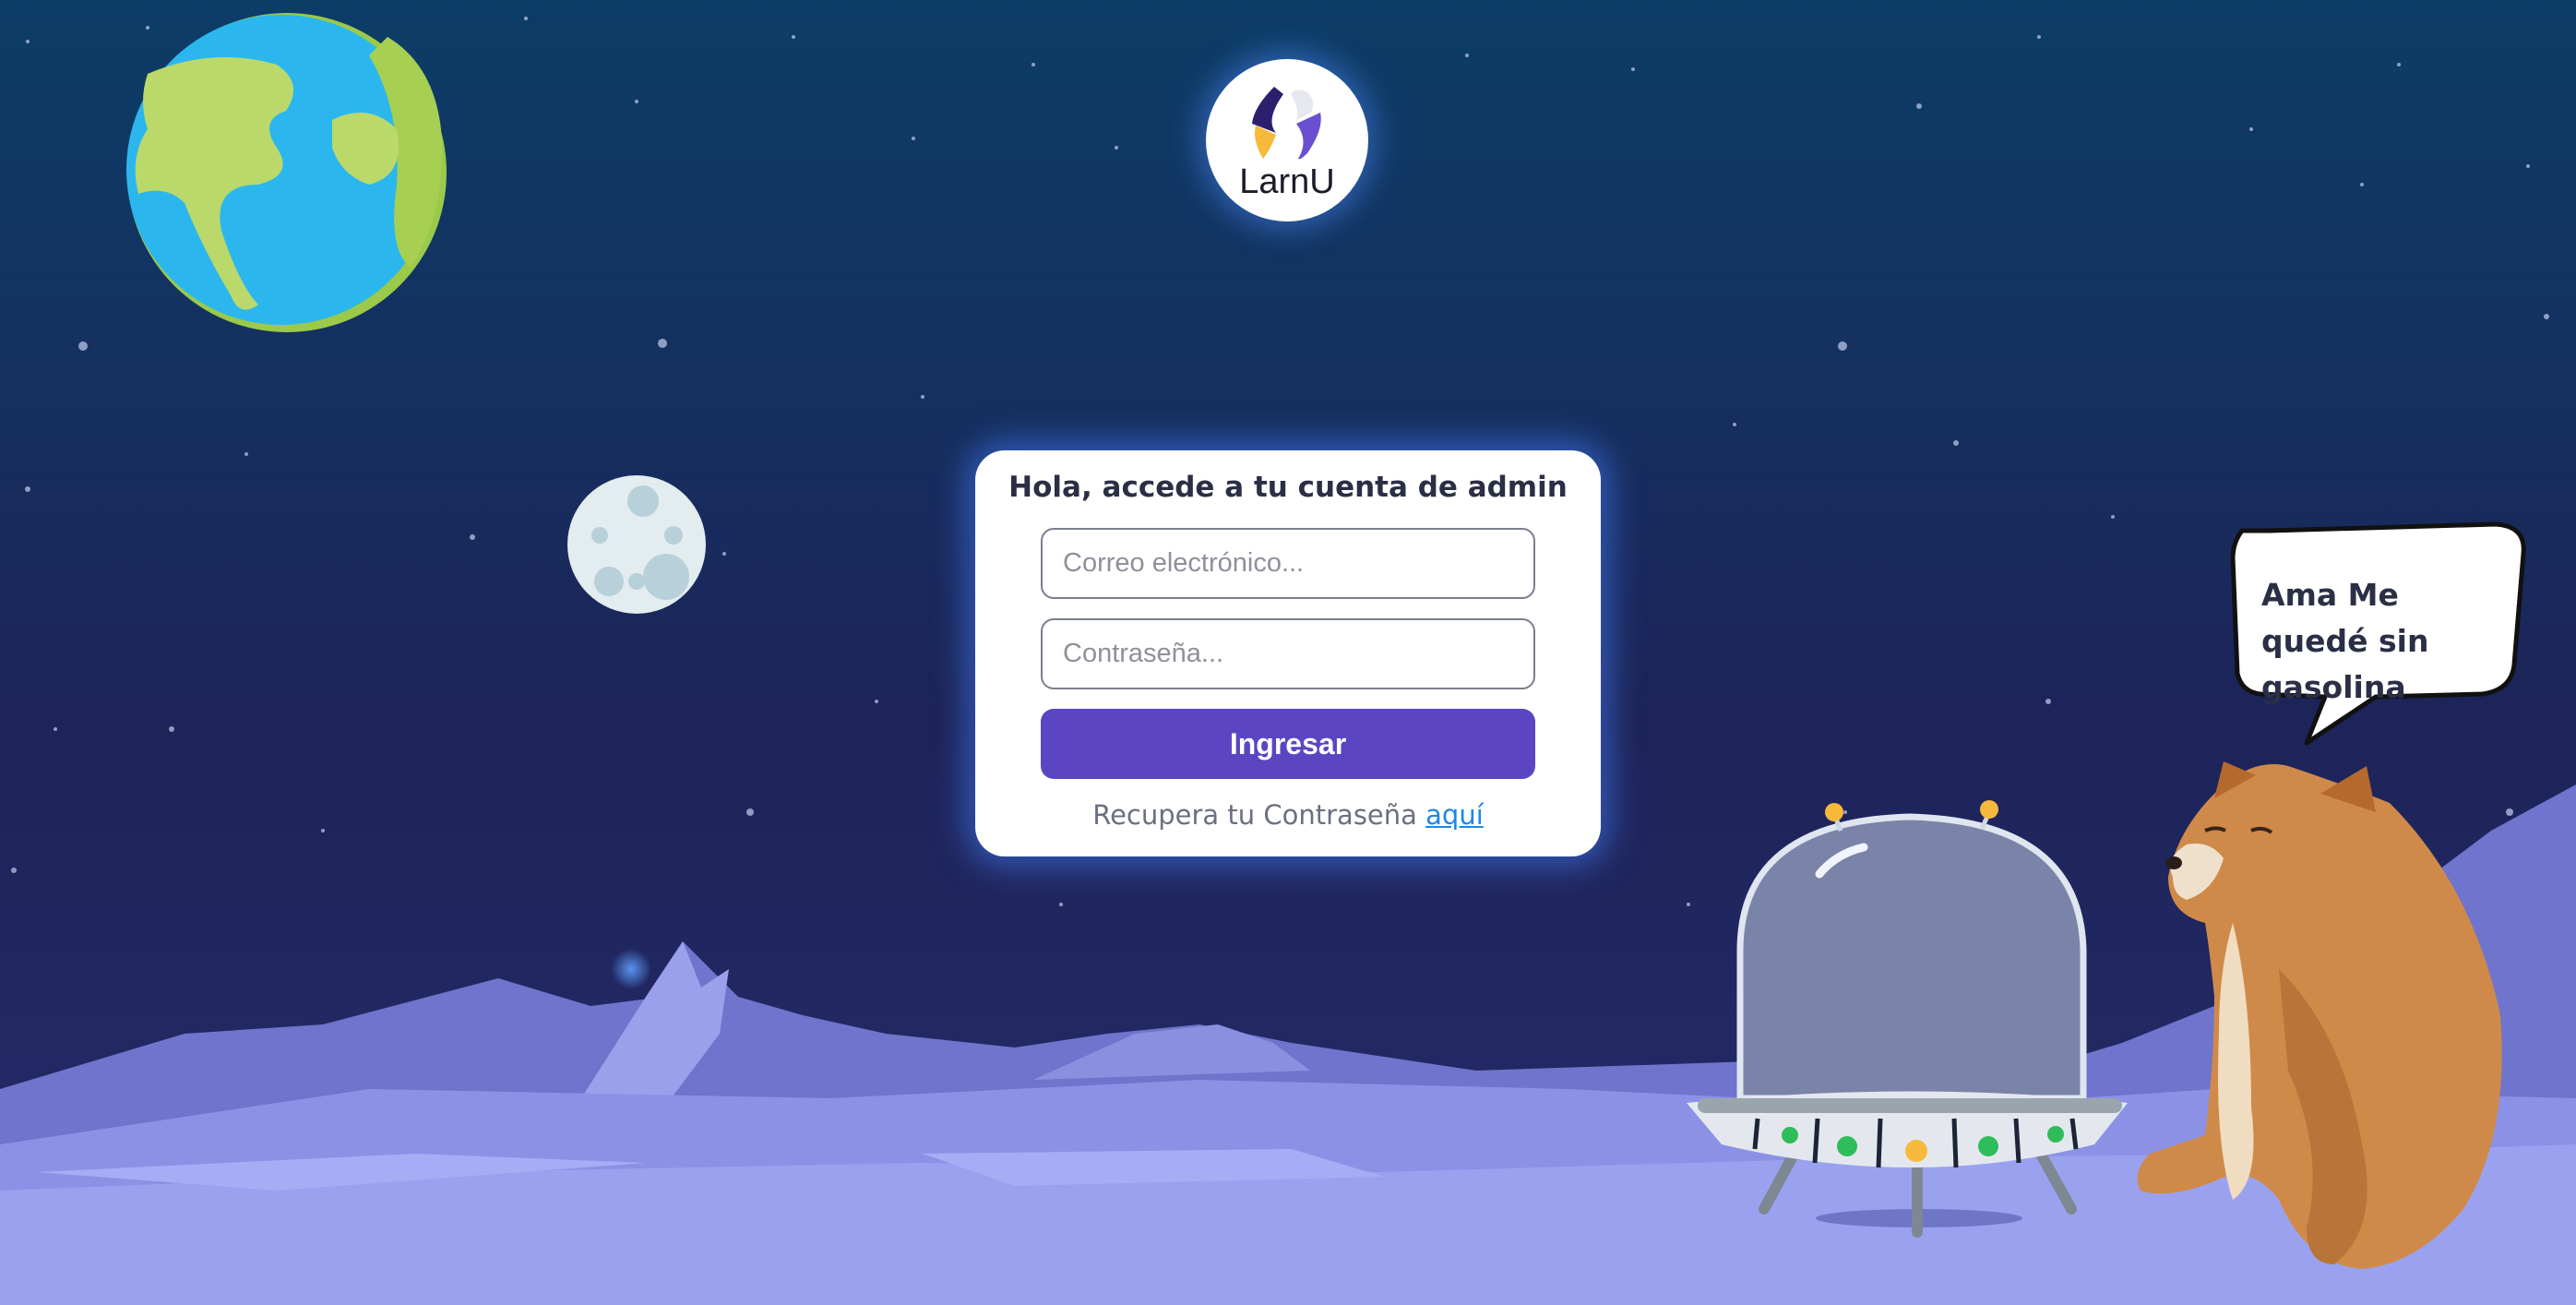  What do you see at coordinates (1254, 815) in the screenshot?
I see `recover-text: Recupera tu Contraseña` at bounding box center [1254, 815].